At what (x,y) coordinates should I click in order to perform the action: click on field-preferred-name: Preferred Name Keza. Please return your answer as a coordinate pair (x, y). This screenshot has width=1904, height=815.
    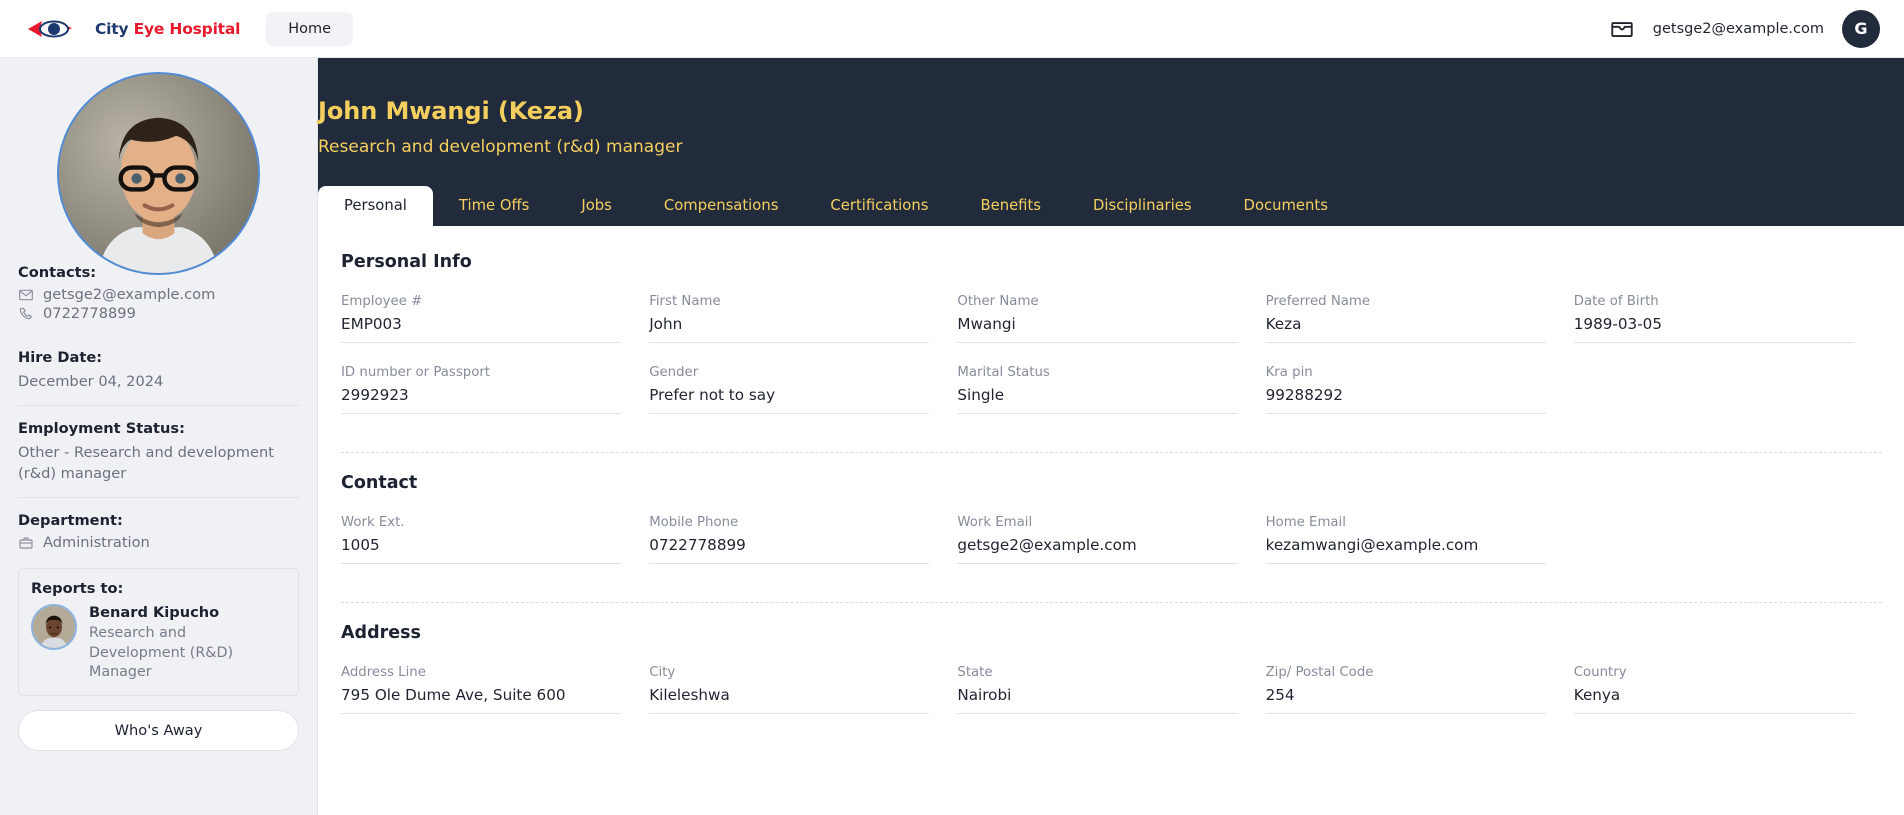
    Looking at the image, I should click on (1419, 318).